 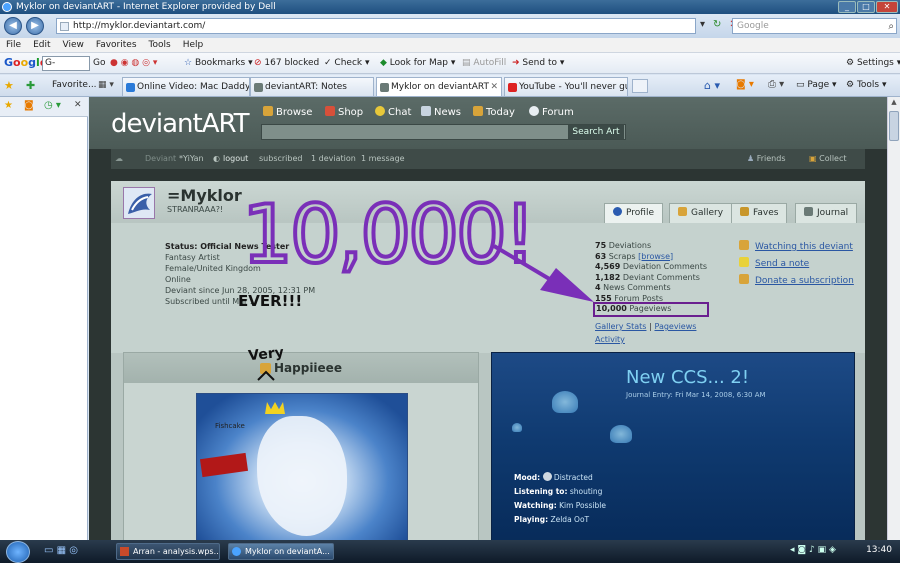 What do you see at coordinates (596, 132) in the screenshot?
I see `search-art-button: Search Art` at bounding box center [596, 132].